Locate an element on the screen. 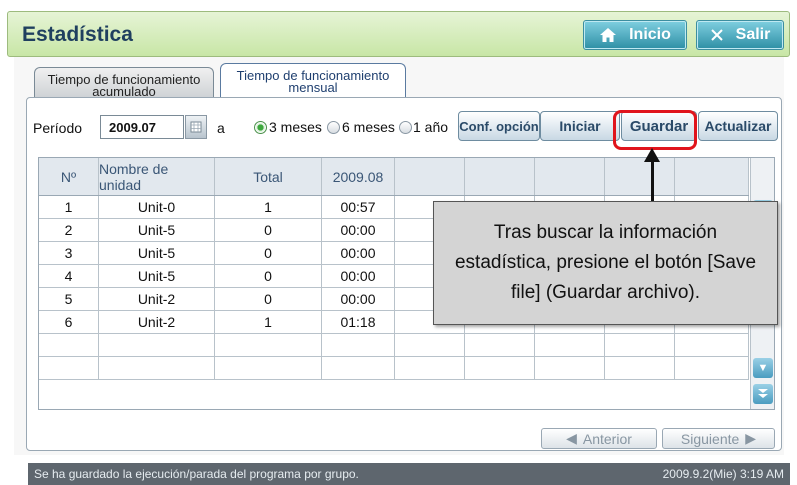 Image resolution: width=797 pixels, height=485 pixels. scroll-down-button: ▼ is located at coordinates (763, 368).